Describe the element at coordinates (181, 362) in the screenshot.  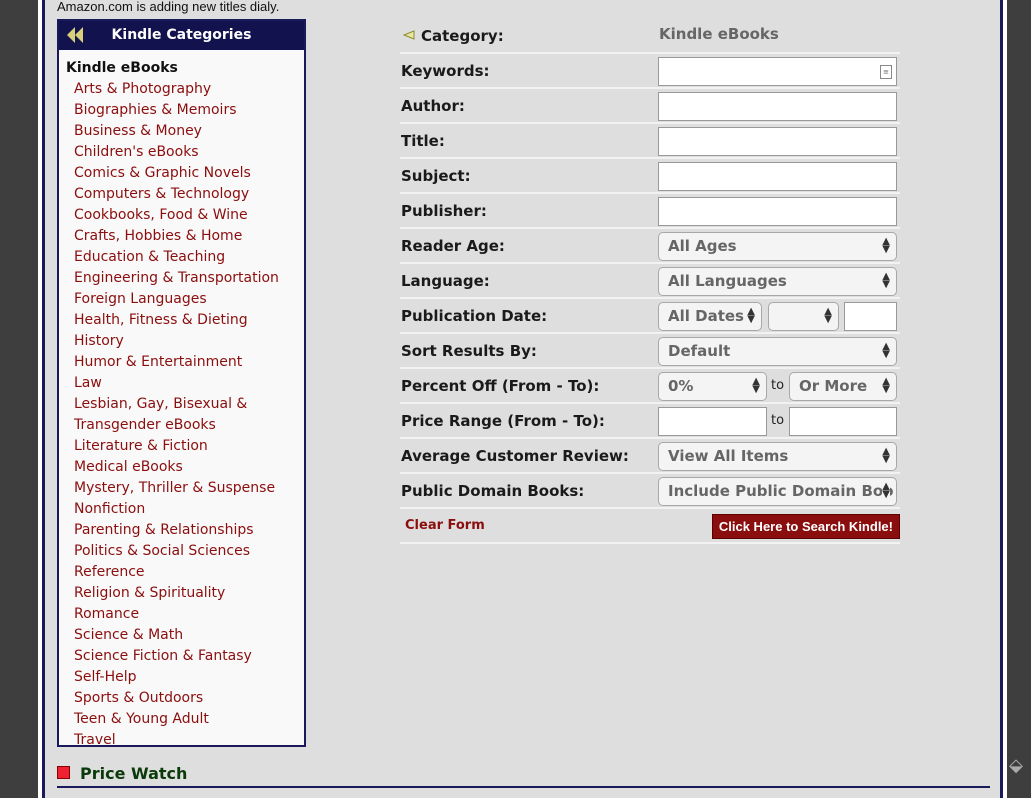
I see `sidebar-category-link: Humor & Entertainment` at that location.